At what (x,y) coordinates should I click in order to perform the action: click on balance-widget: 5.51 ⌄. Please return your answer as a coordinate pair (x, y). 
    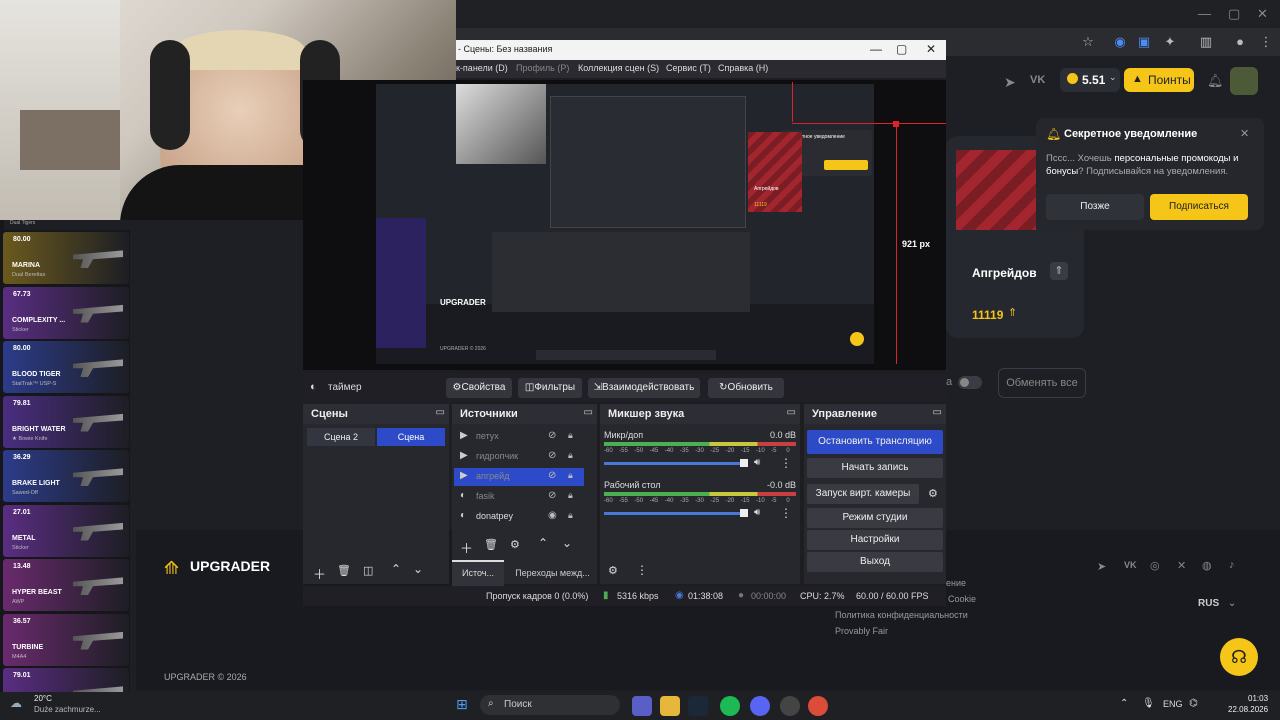
    Looking at the image, I should click on (1090, 80).